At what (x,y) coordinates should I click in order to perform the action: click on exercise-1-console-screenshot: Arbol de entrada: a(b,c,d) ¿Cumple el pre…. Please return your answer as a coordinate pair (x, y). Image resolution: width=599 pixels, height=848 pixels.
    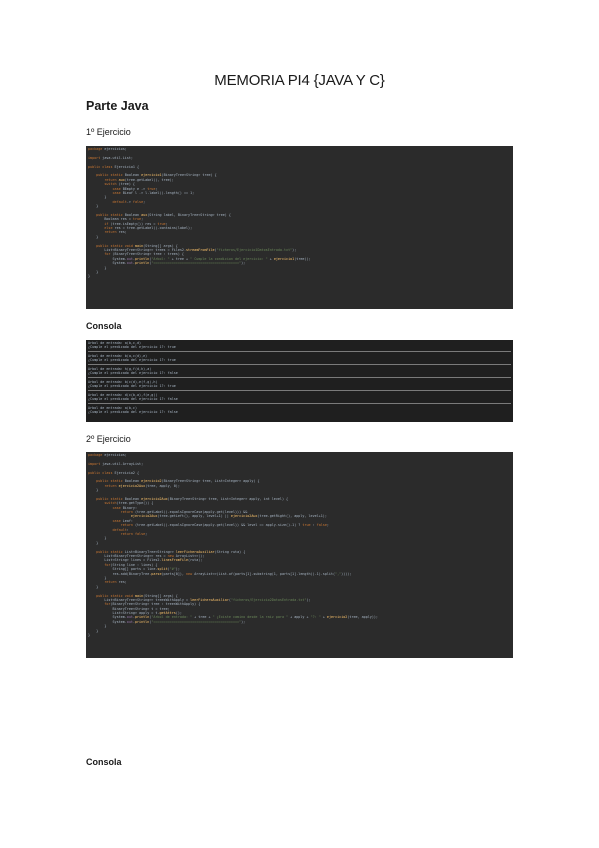
    Looking at the image, I should click on (299, 381).